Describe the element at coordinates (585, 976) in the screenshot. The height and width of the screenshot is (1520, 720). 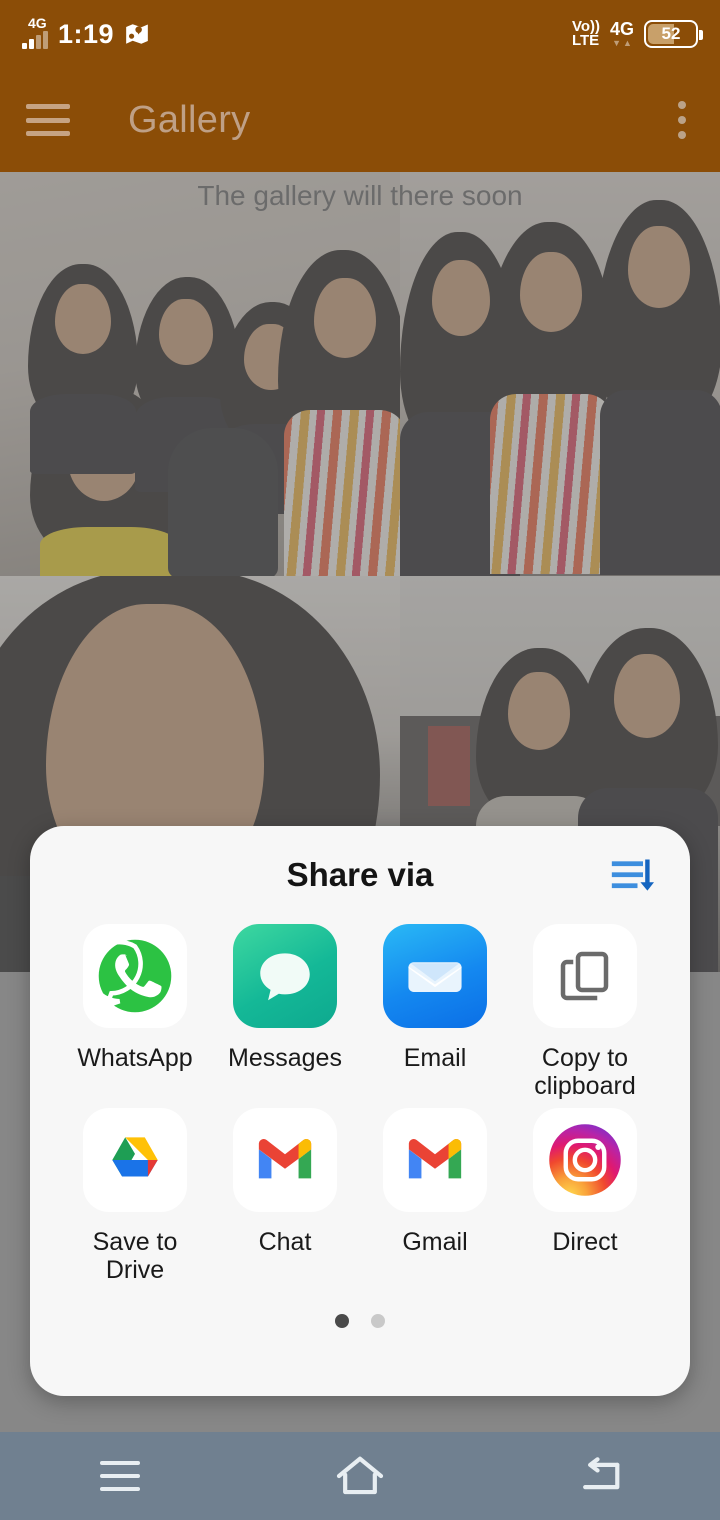
I see `copy-to-clipboard-icon` at that location.